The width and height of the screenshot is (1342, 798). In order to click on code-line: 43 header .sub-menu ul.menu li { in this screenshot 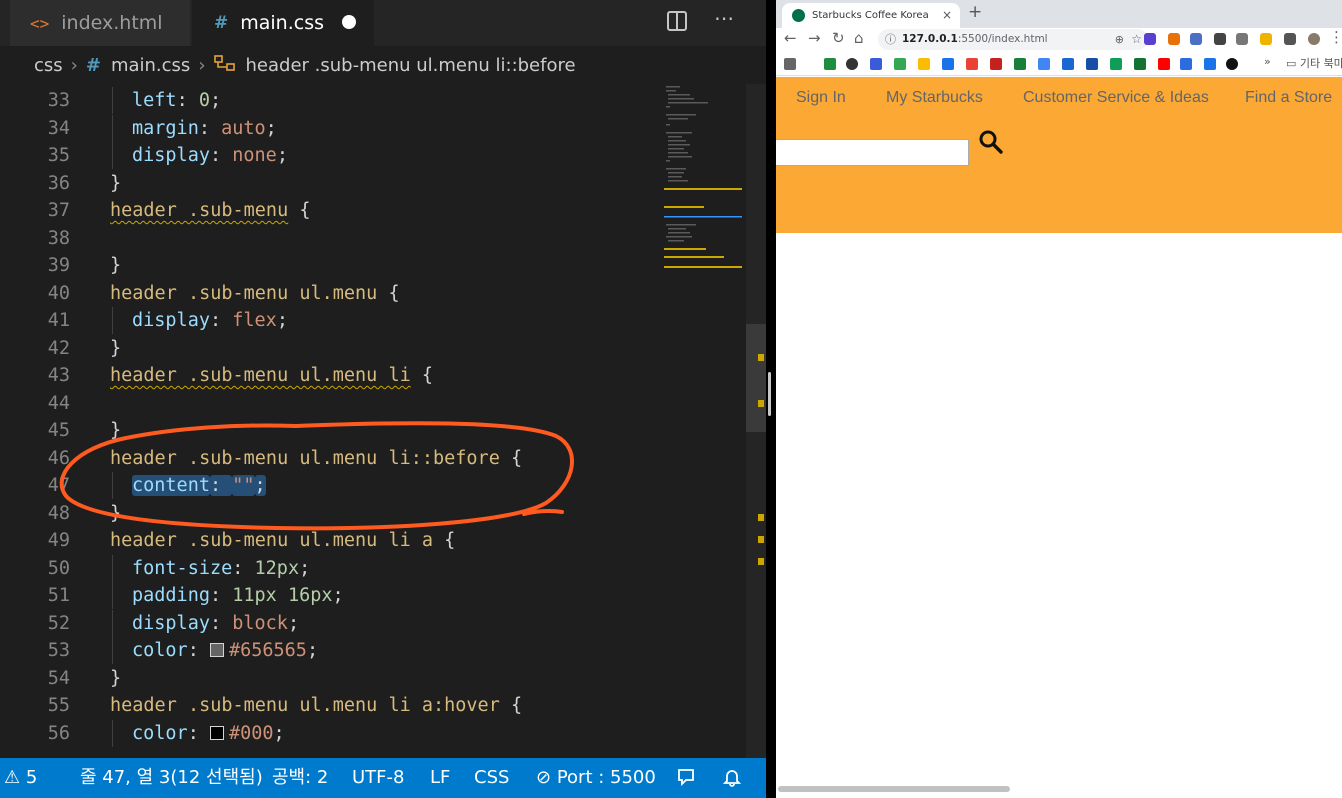, I will do `click(330, 375)`.